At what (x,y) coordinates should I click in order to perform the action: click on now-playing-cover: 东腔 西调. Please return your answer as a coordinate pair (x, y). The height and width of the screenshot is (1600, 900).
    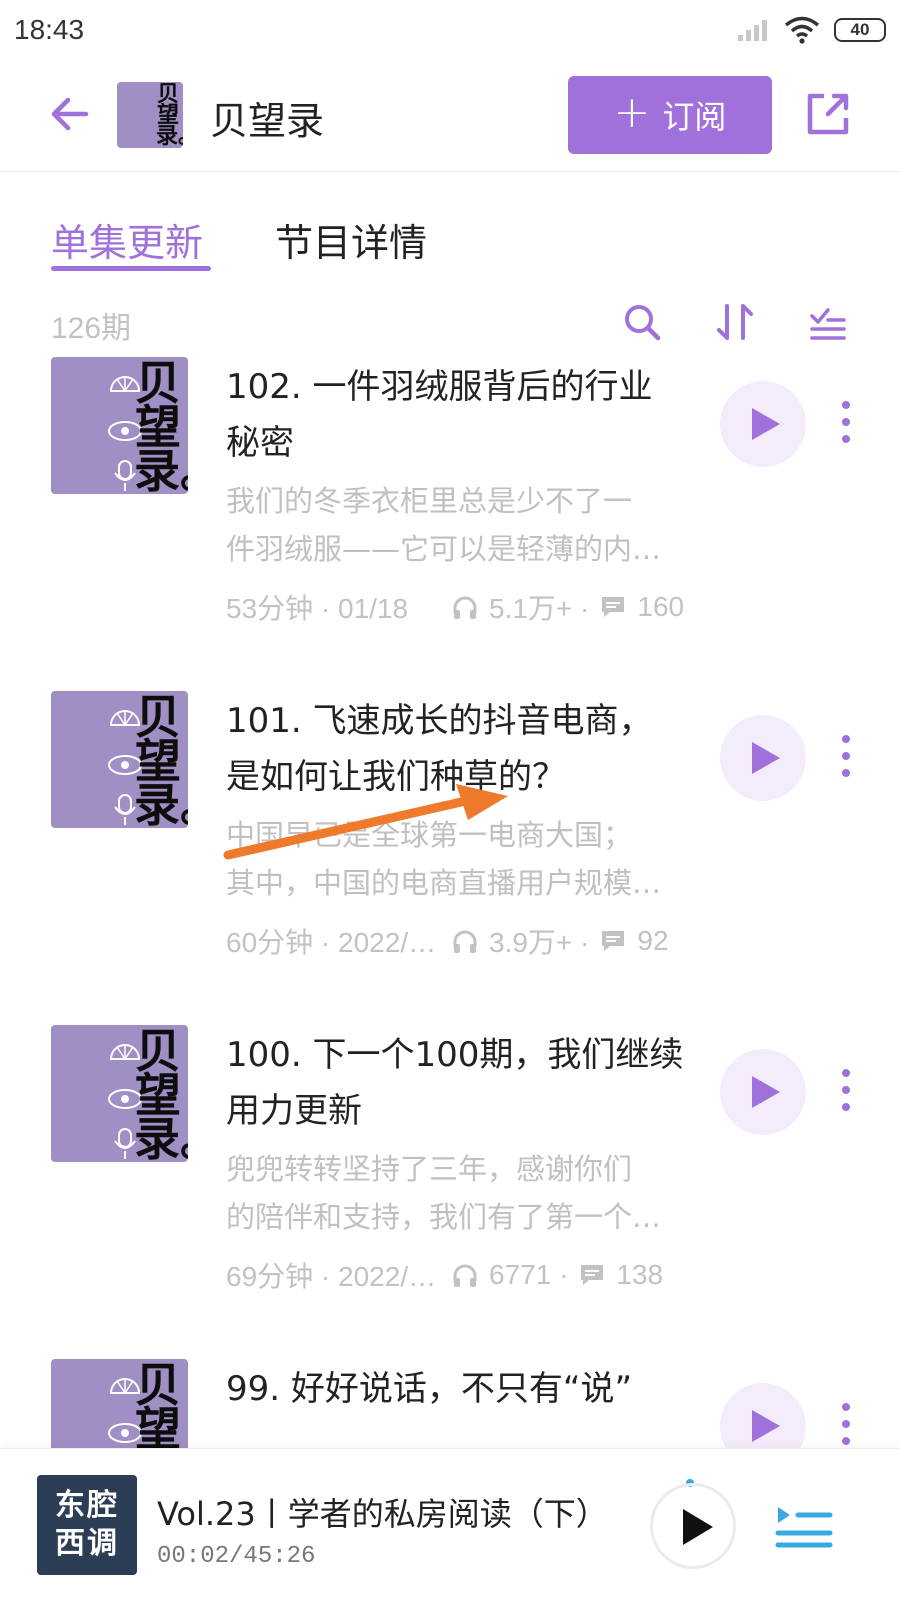
    Looking at the image, I should click on (87, 1525).